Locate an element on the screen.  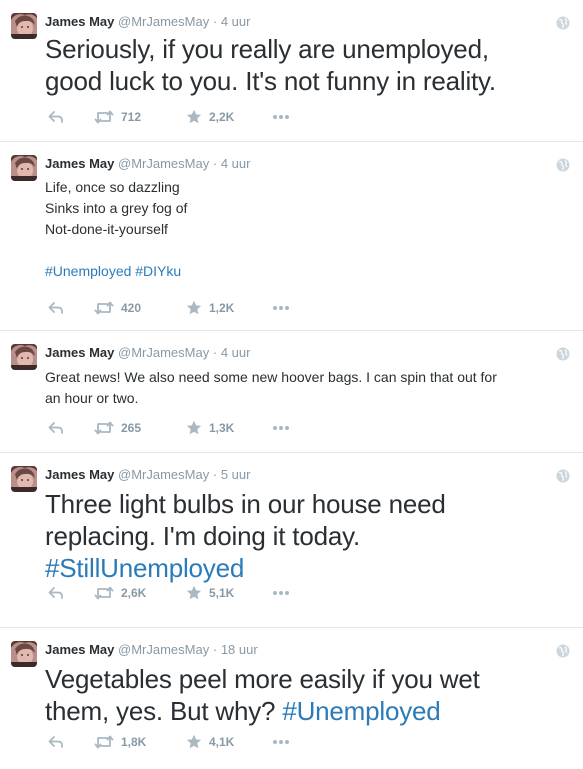
retweet-button: 2,6K is located at coordinates (120, 593).